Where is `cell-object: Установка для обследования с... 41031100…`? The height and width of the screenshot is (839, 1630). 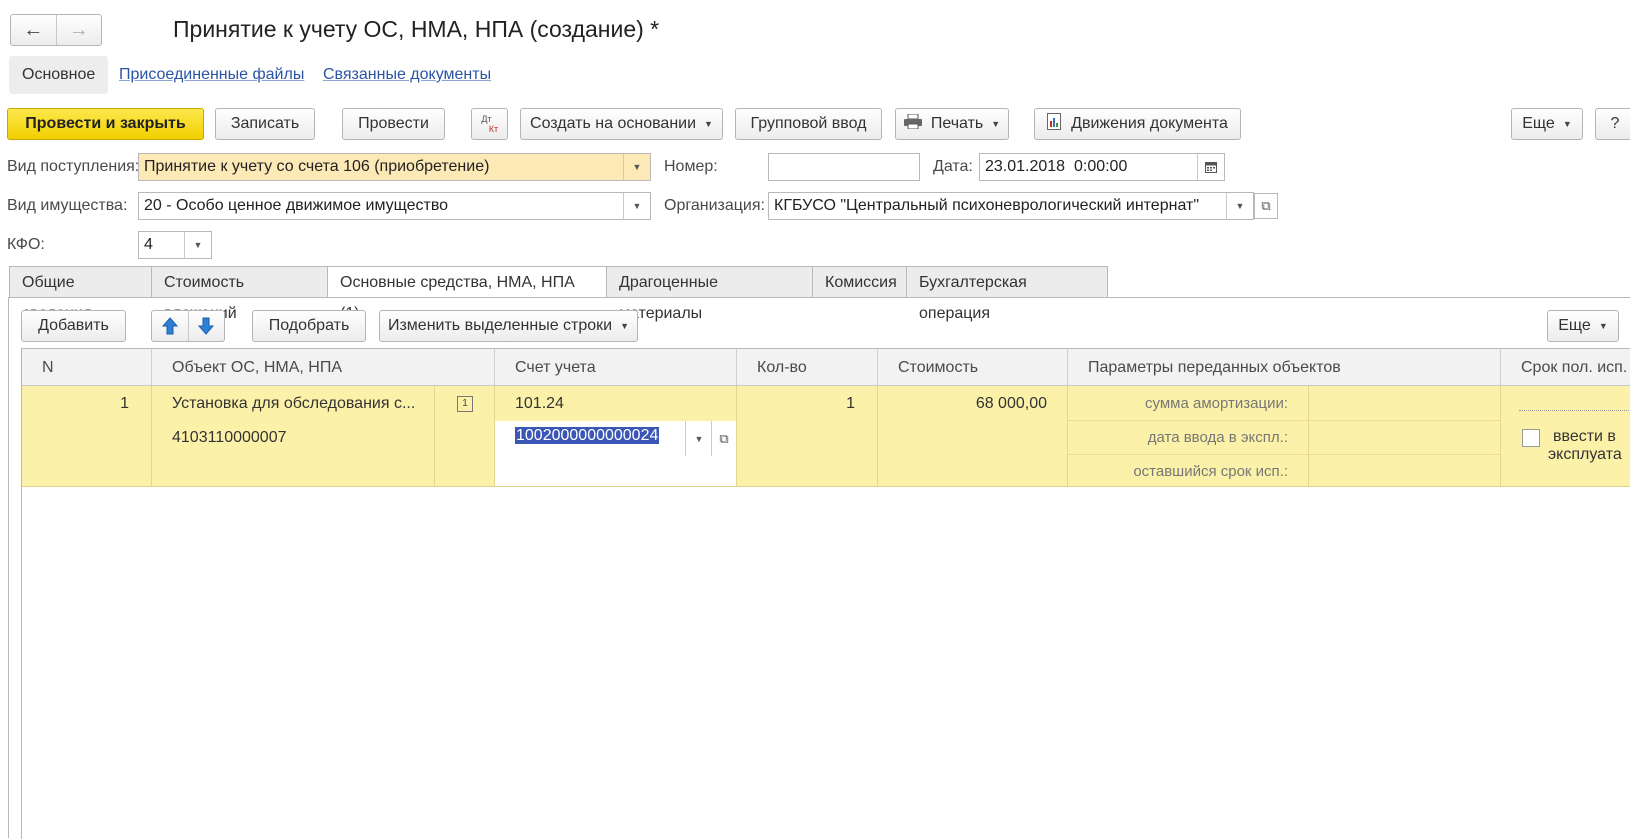
cell-object: Установка для обследования с... 41031100… is located at coordinates (293, 436).